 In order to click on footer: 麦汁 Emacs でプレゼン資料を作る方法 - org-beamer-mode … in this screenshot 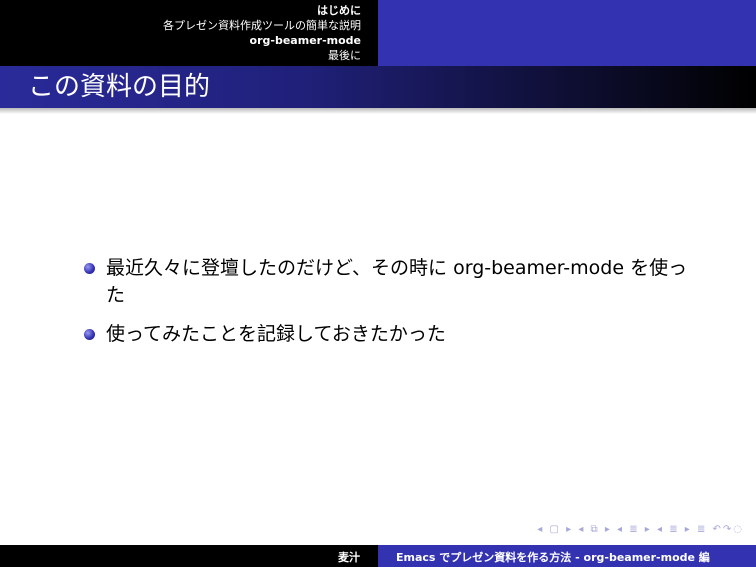, I will do `click(378, 556)`.